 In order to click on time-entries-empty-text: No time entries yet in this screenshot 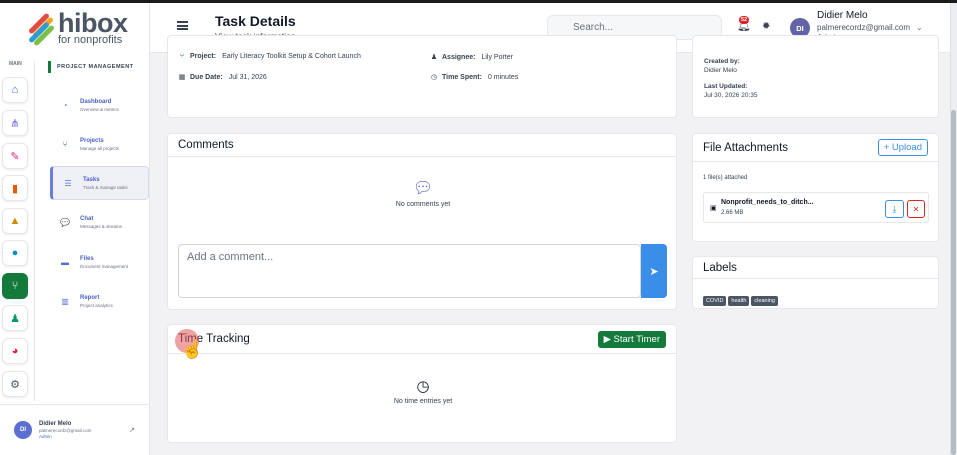, I will do `click(423, 401)`.